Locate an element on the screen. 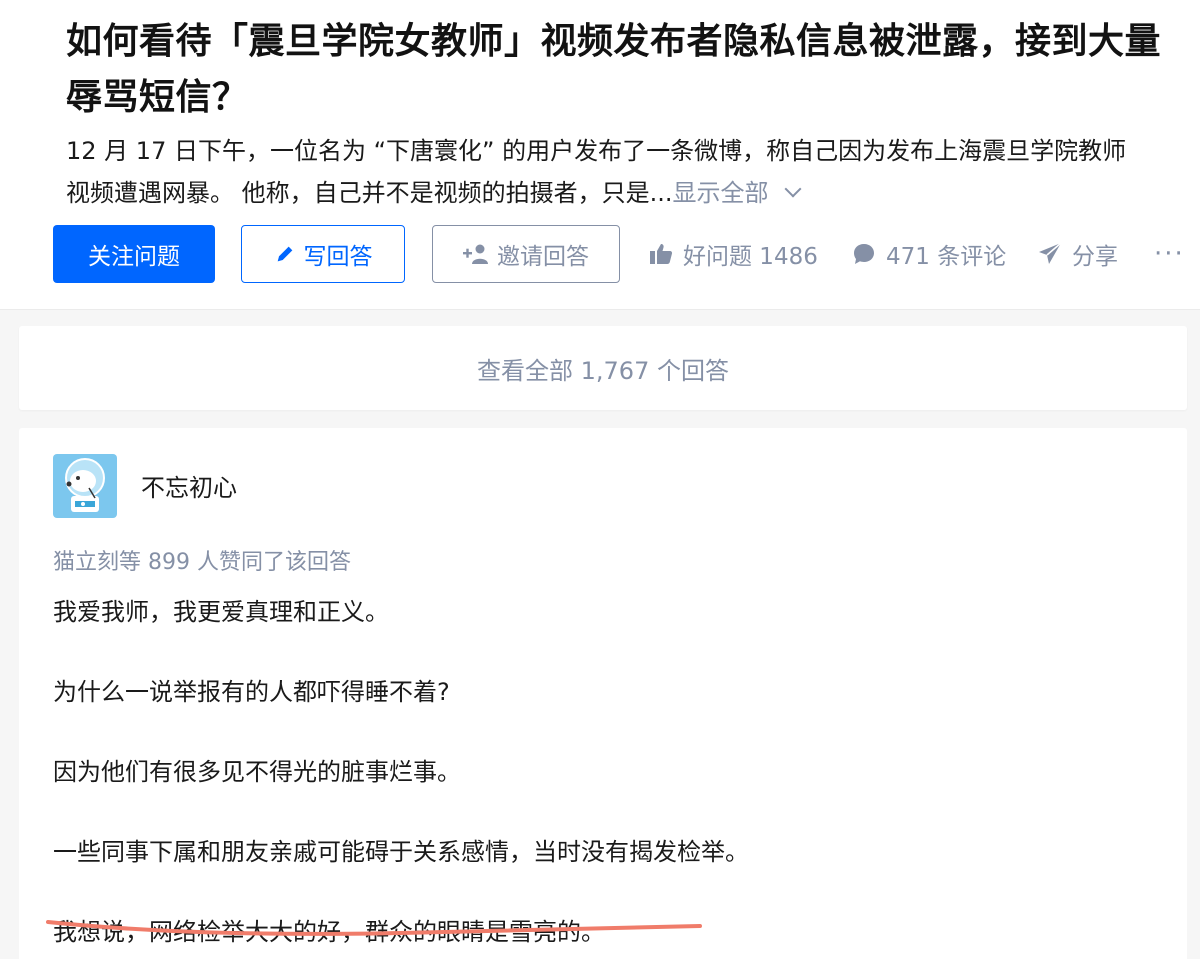 The width and height of the screenshot is (1200, 959). show-all-link: 显示全部 is located at coordinates (721, 193).